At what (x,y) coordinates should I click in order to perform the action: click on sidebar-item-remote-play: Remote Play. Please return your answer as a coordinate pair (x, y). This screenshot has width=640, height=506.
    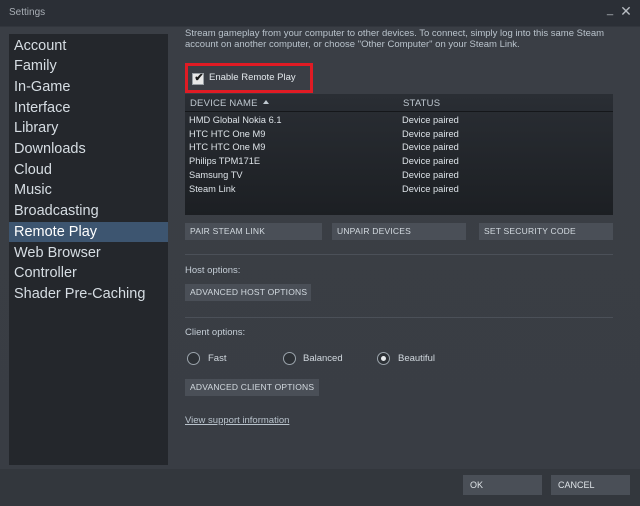
    Looking at the image, I should click on (88, 232).